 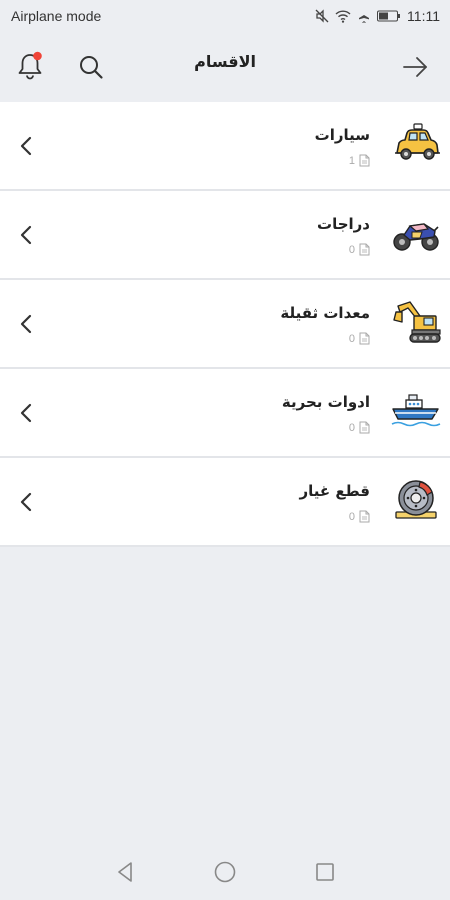 What do you see at coordinates (37, 56) in the screenshot?
I see `notification-dot` at bounding box center [37, 56].